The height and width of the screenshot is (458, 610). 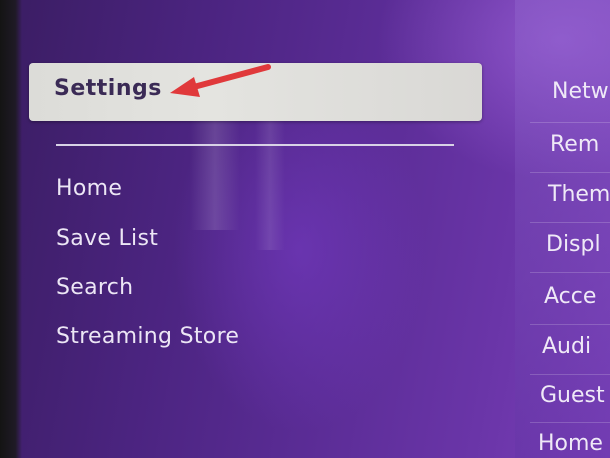 What do you see at coordinates (573, 244) in the screenshot?
I see `submenu-item-display: Displ` at bounding box center [573, 244].